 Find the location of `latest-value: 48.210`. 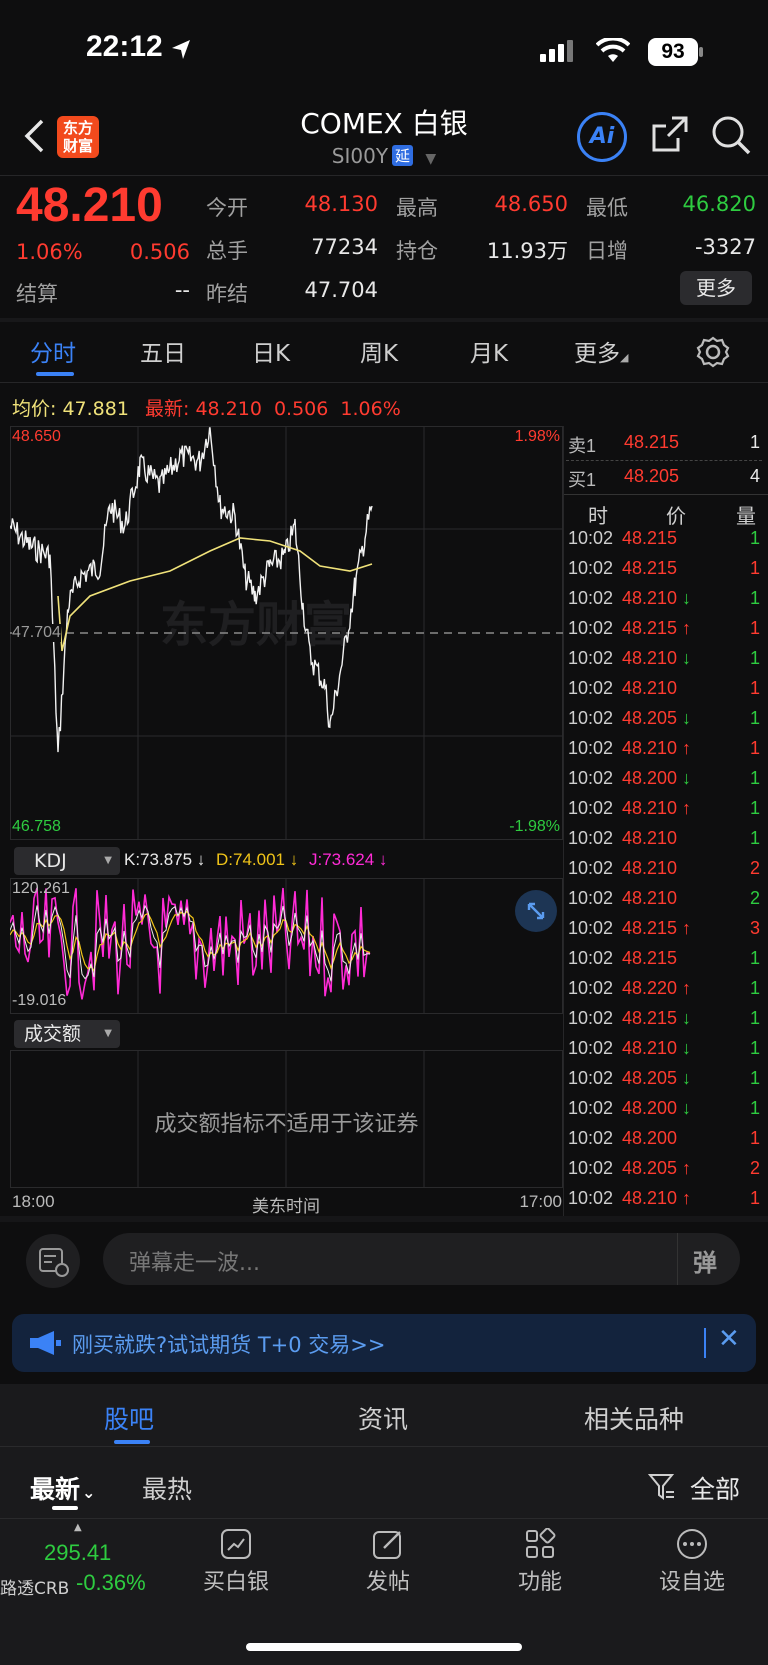

latest-value: 48.210 is located at coordinates (228, 409).